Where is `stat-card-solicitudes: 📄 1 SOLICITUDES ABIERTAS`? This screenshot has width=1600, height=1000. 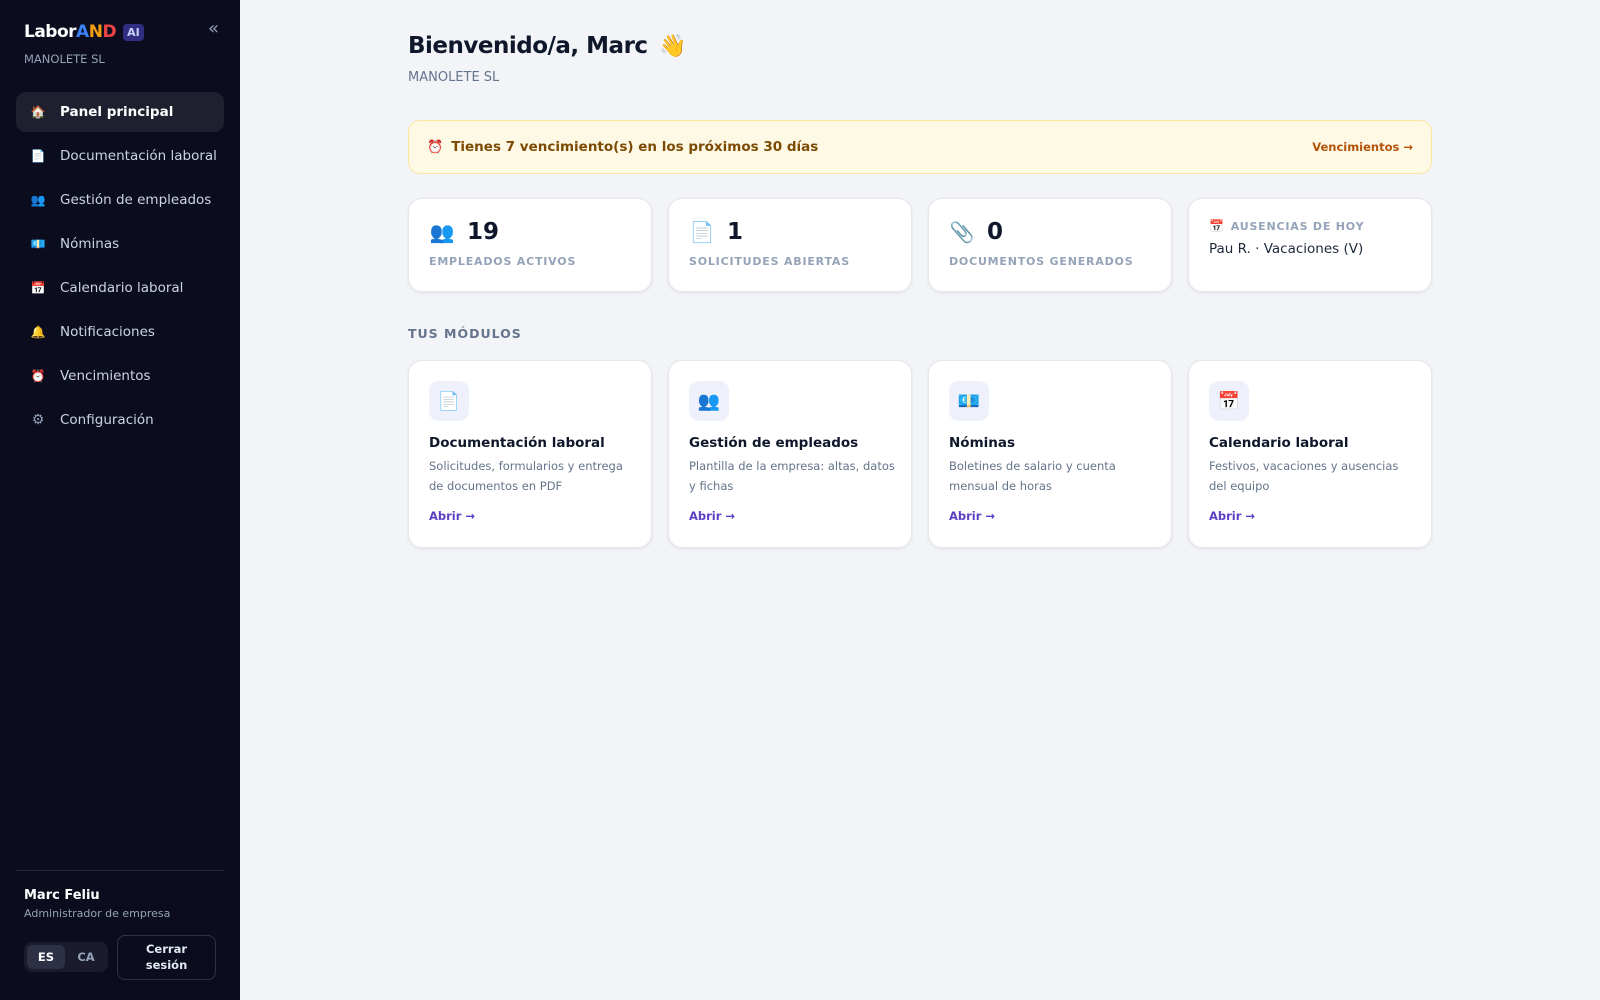 stat-card-solicitudes: 📄 1 SOLICITUDES ABIERTAS is located at coordinates (790, 245).